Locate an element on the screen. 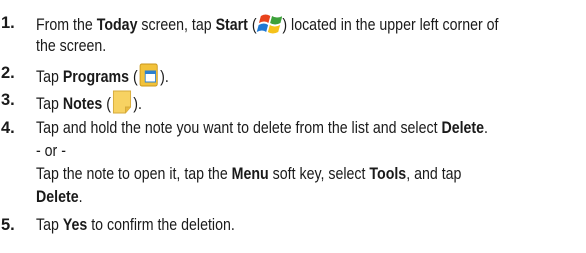  step-1-start-label: Start is located at coordinates (231, 25).